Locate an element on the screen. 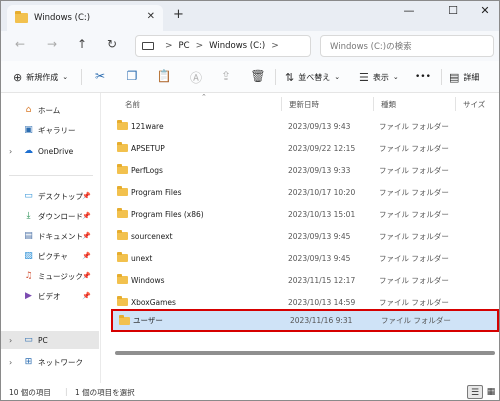  close-window-button: ✕ is located at coordinates (485, 10).